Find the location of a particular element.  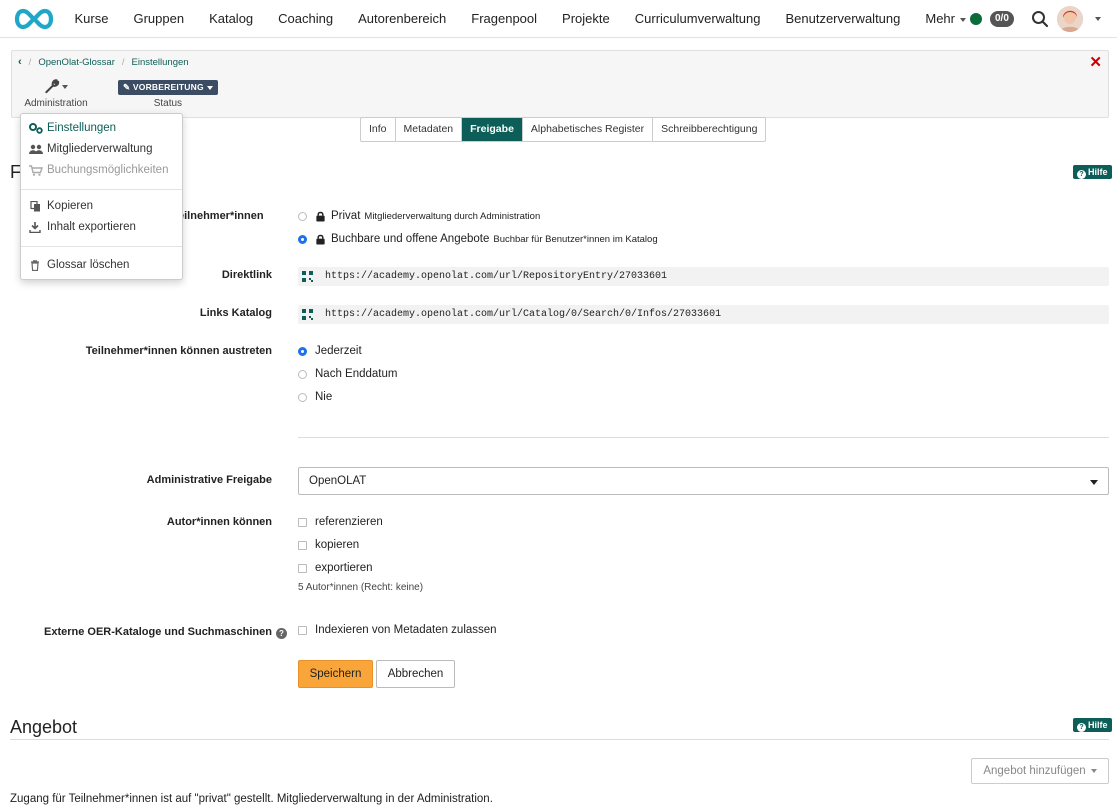

tab-alphabetisches-register: Alphabetisches Register is located at coordinates (588, 129).